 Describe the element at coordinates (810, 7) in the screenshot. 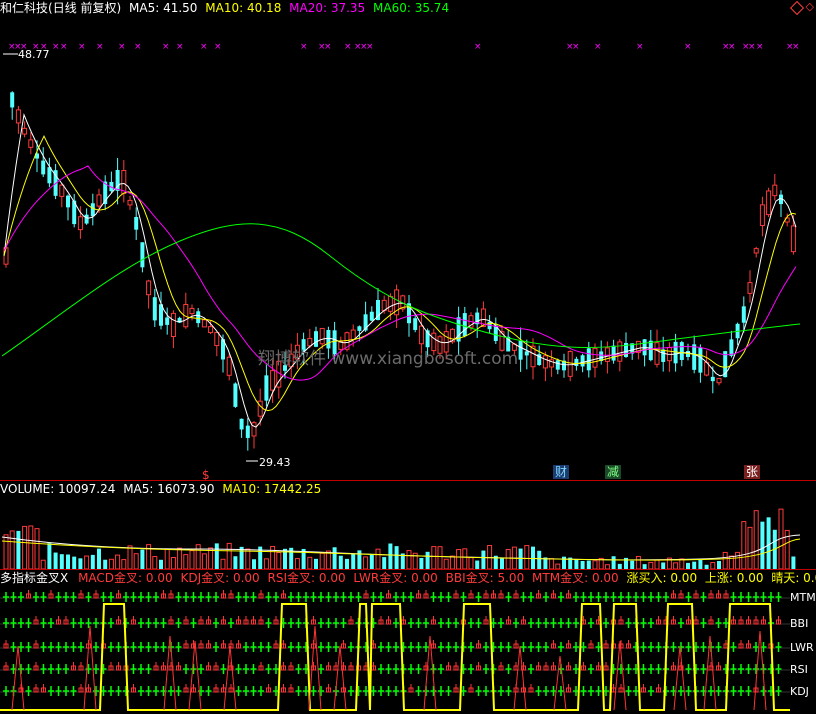

I see `close-icon: ◇` at that location.